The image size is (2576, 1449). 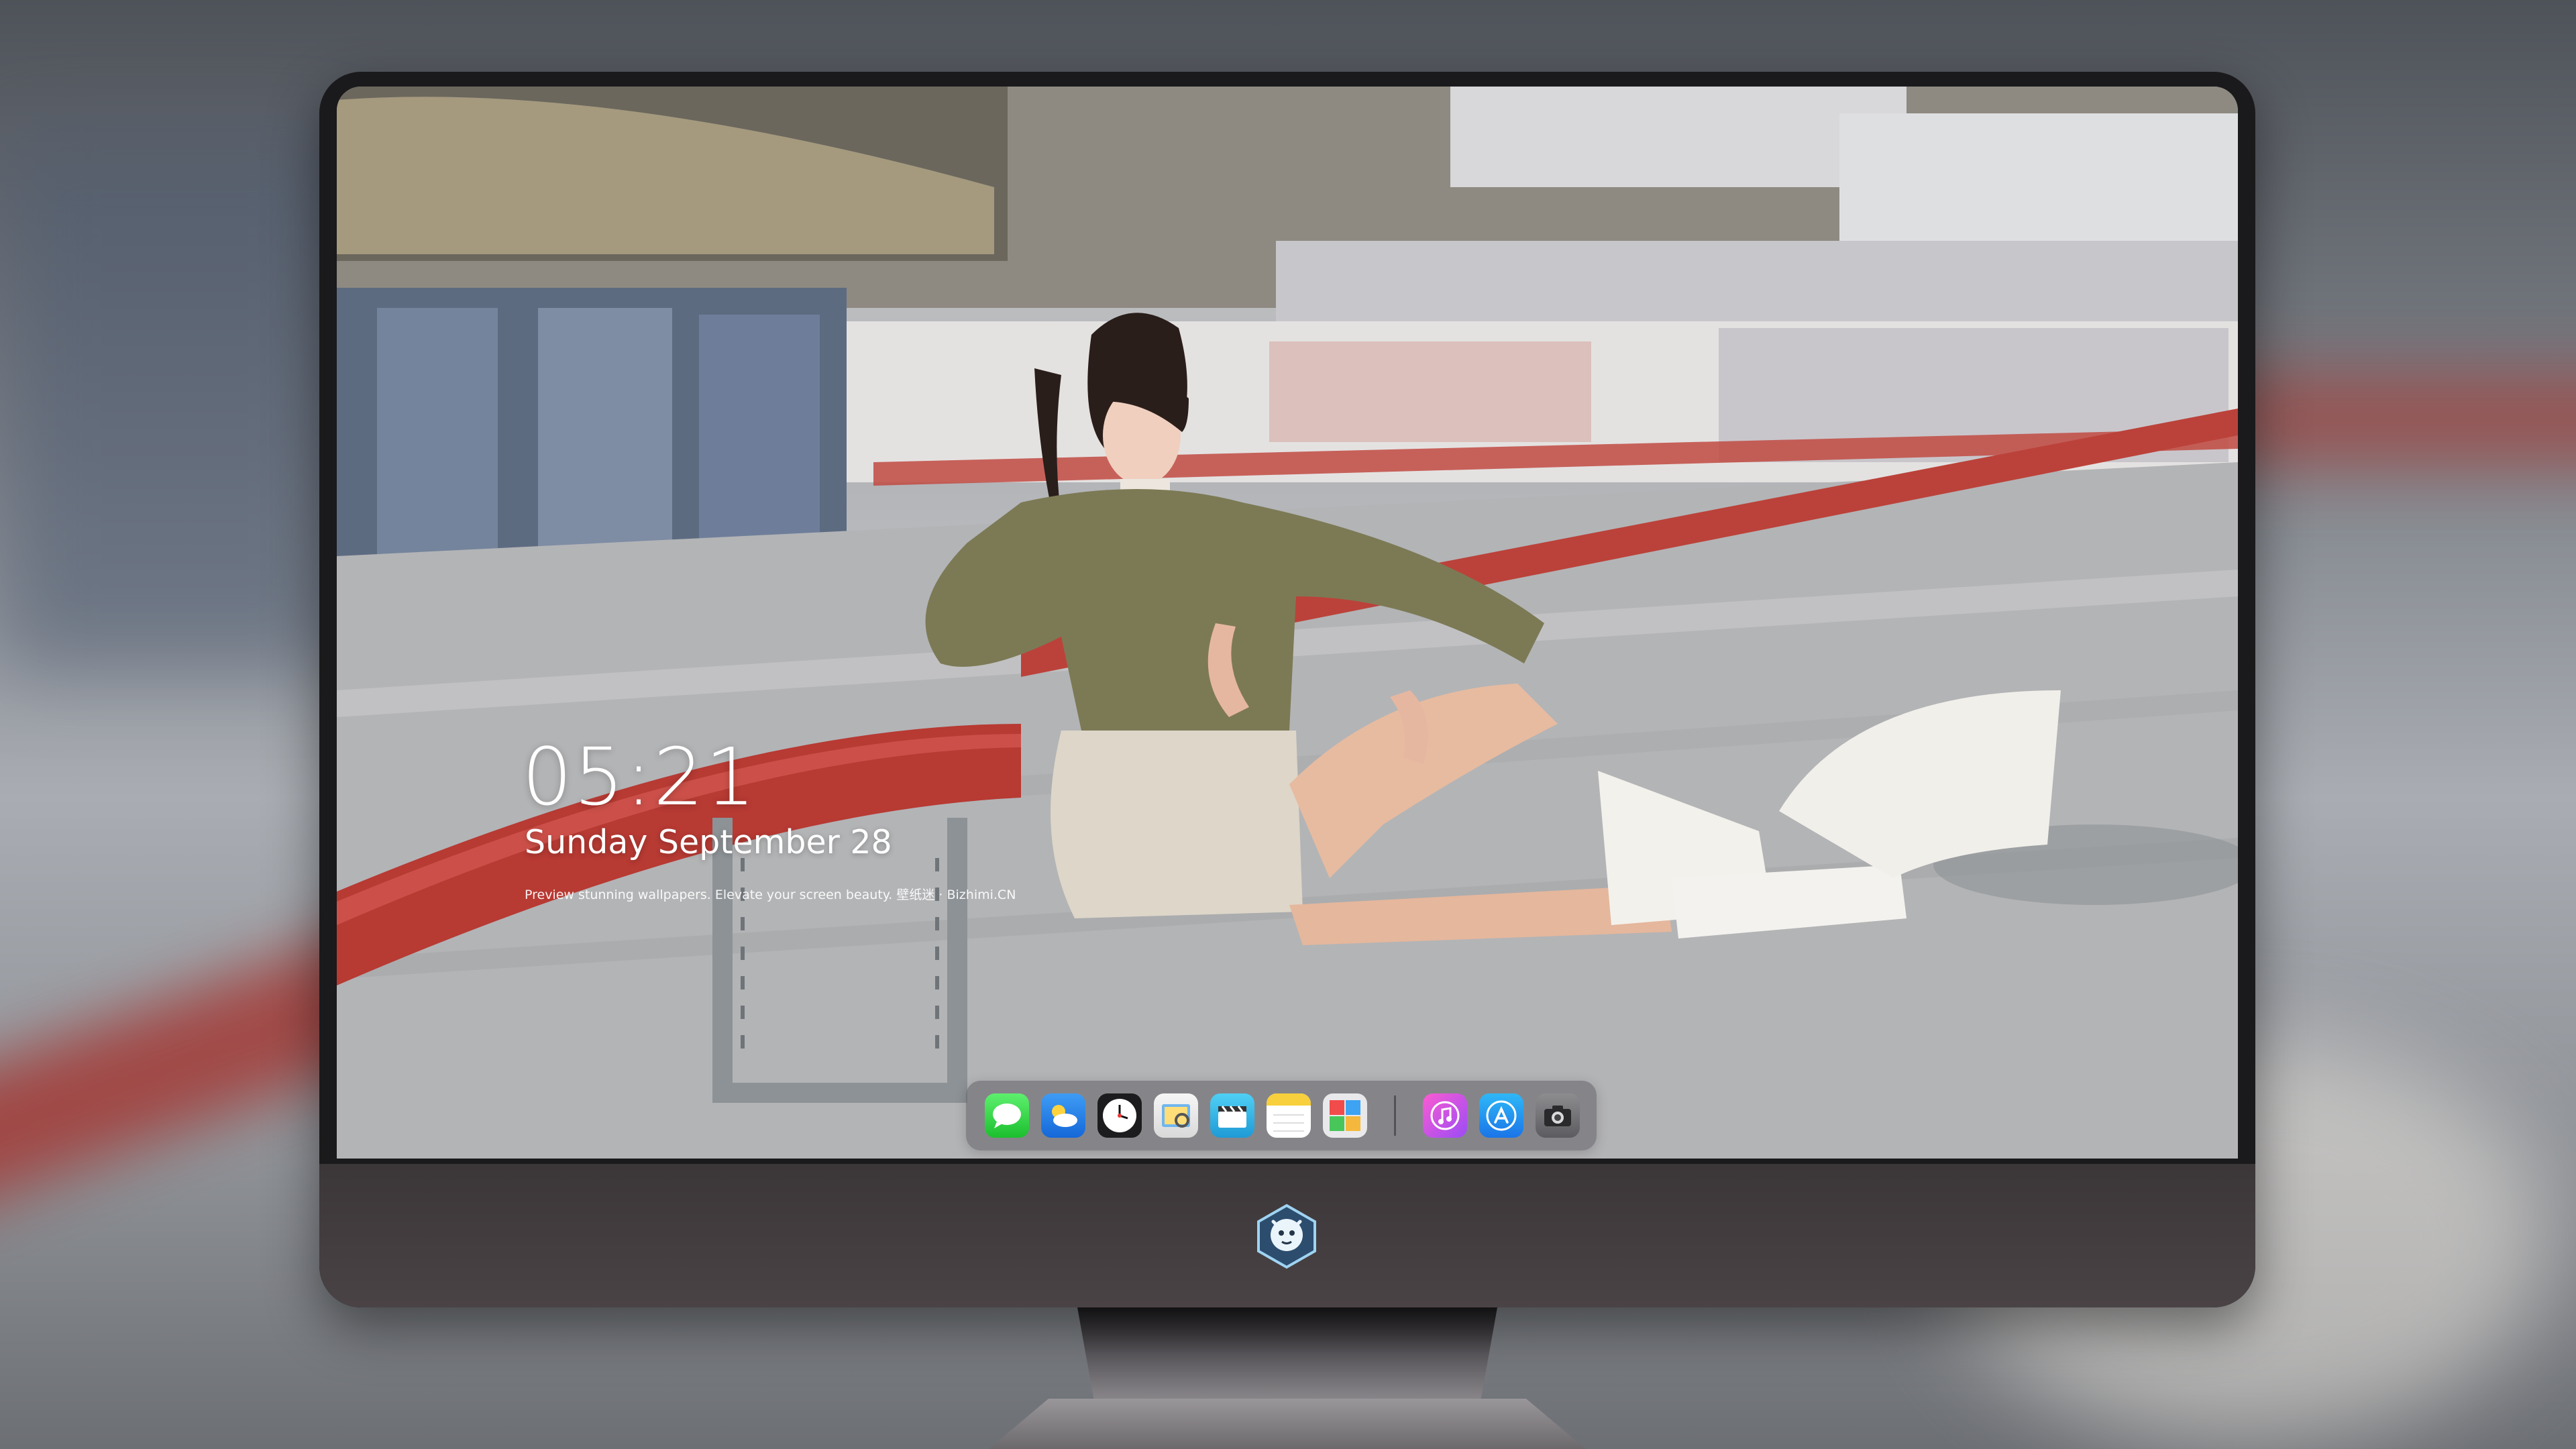 I want to click on notes-icon, so click(x=1289, y=1115).